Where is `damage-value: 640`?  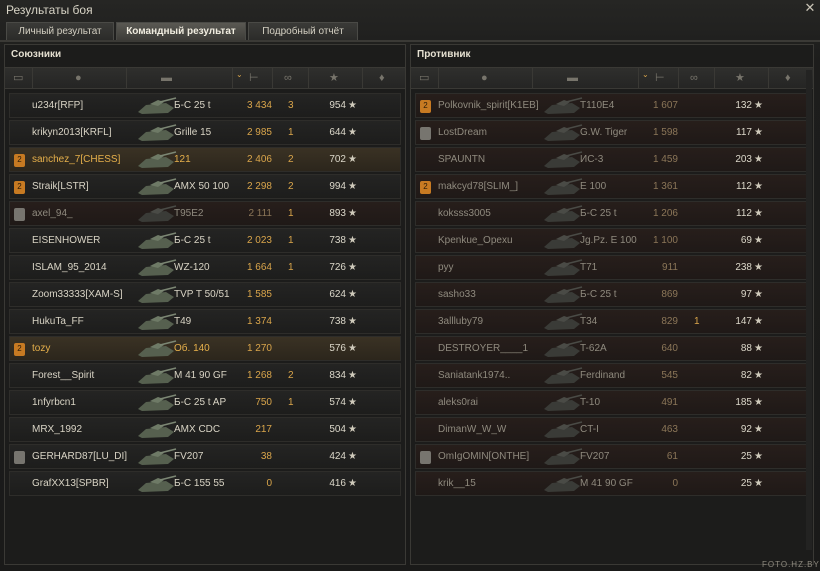
damage-value: 640 is located at coordinates (669, 348).